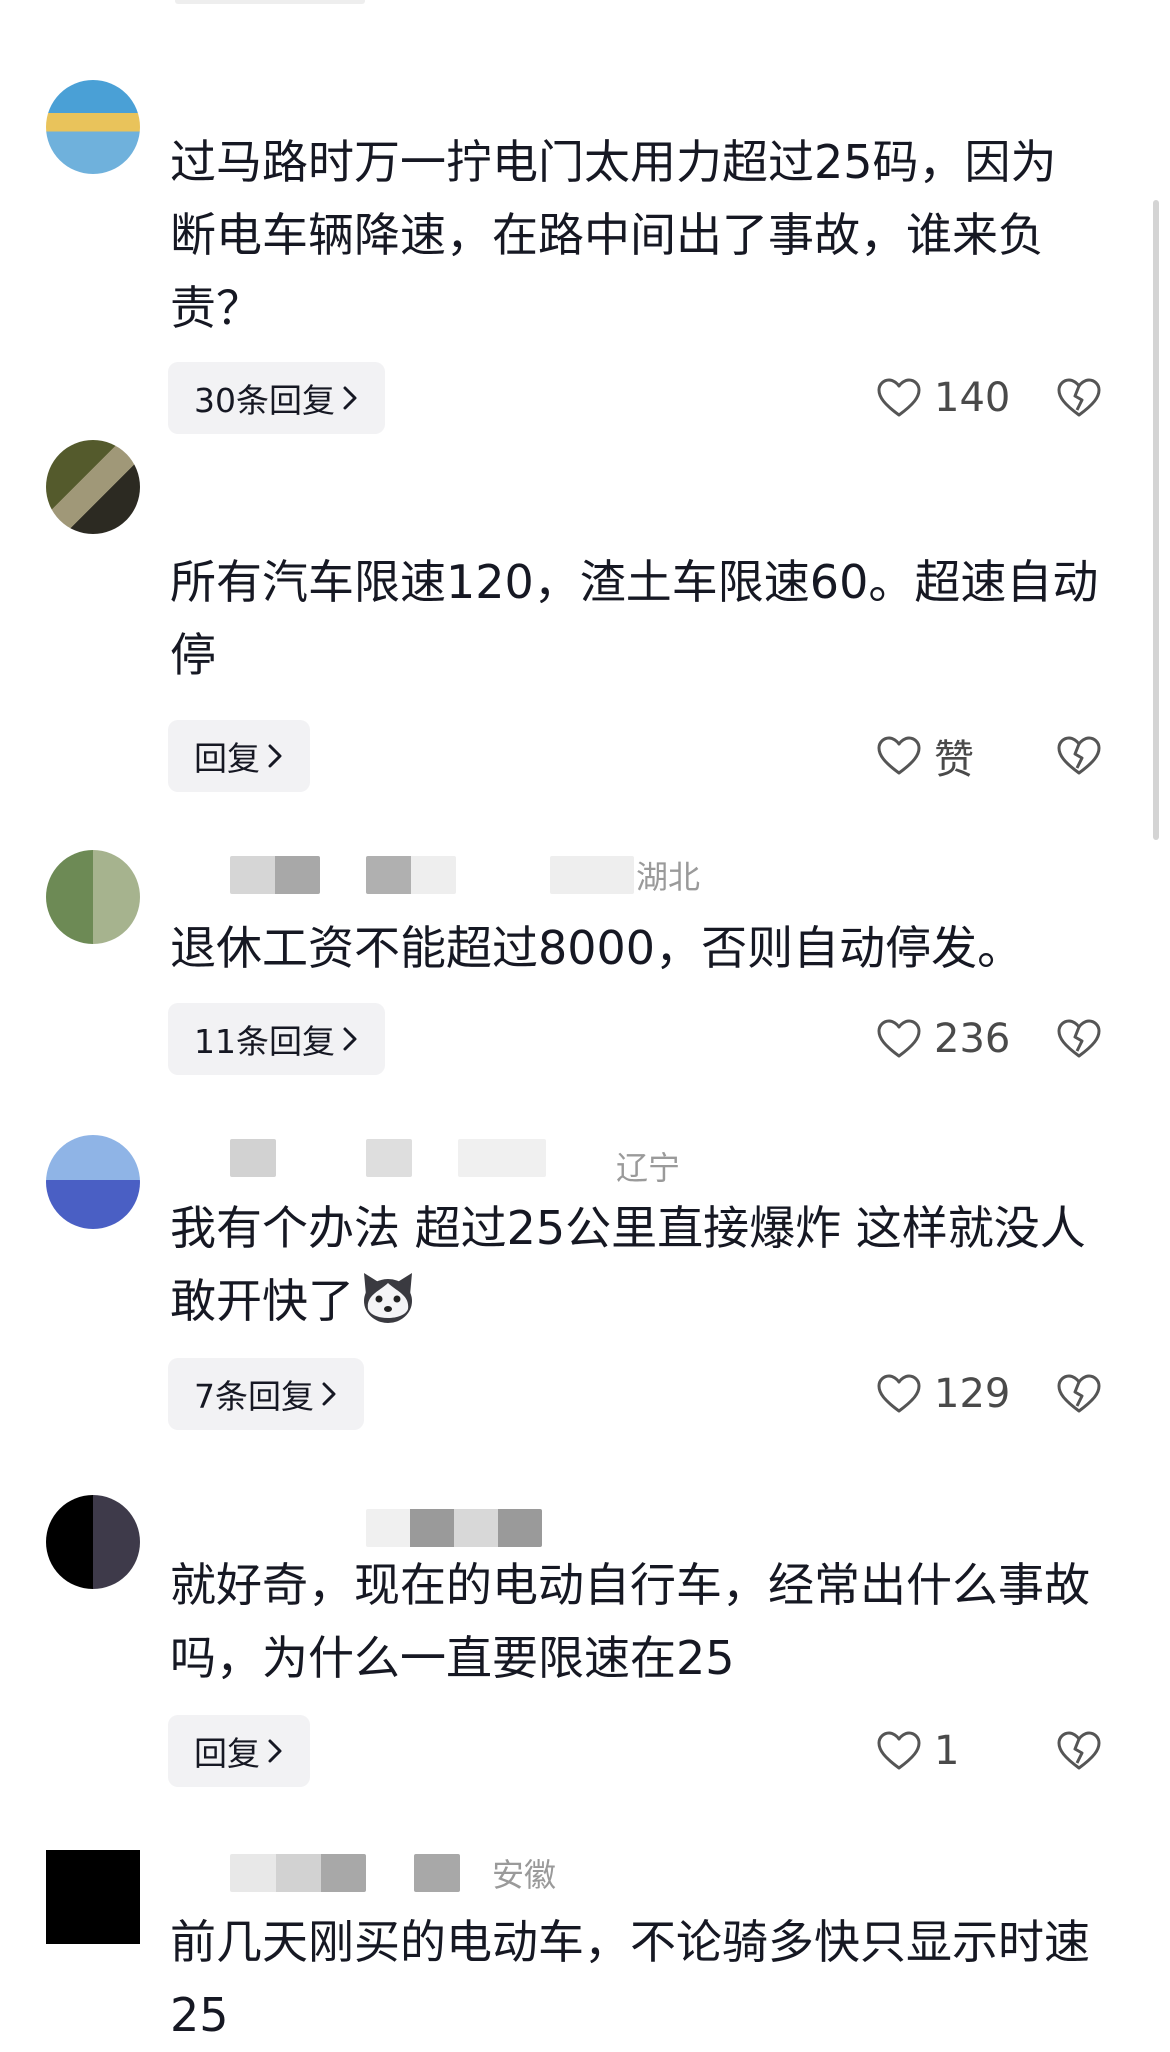  What do you see at coordinates (925, 756) in the screenshot?
I see `like-button: 赞` at bounding box center [925, 756].